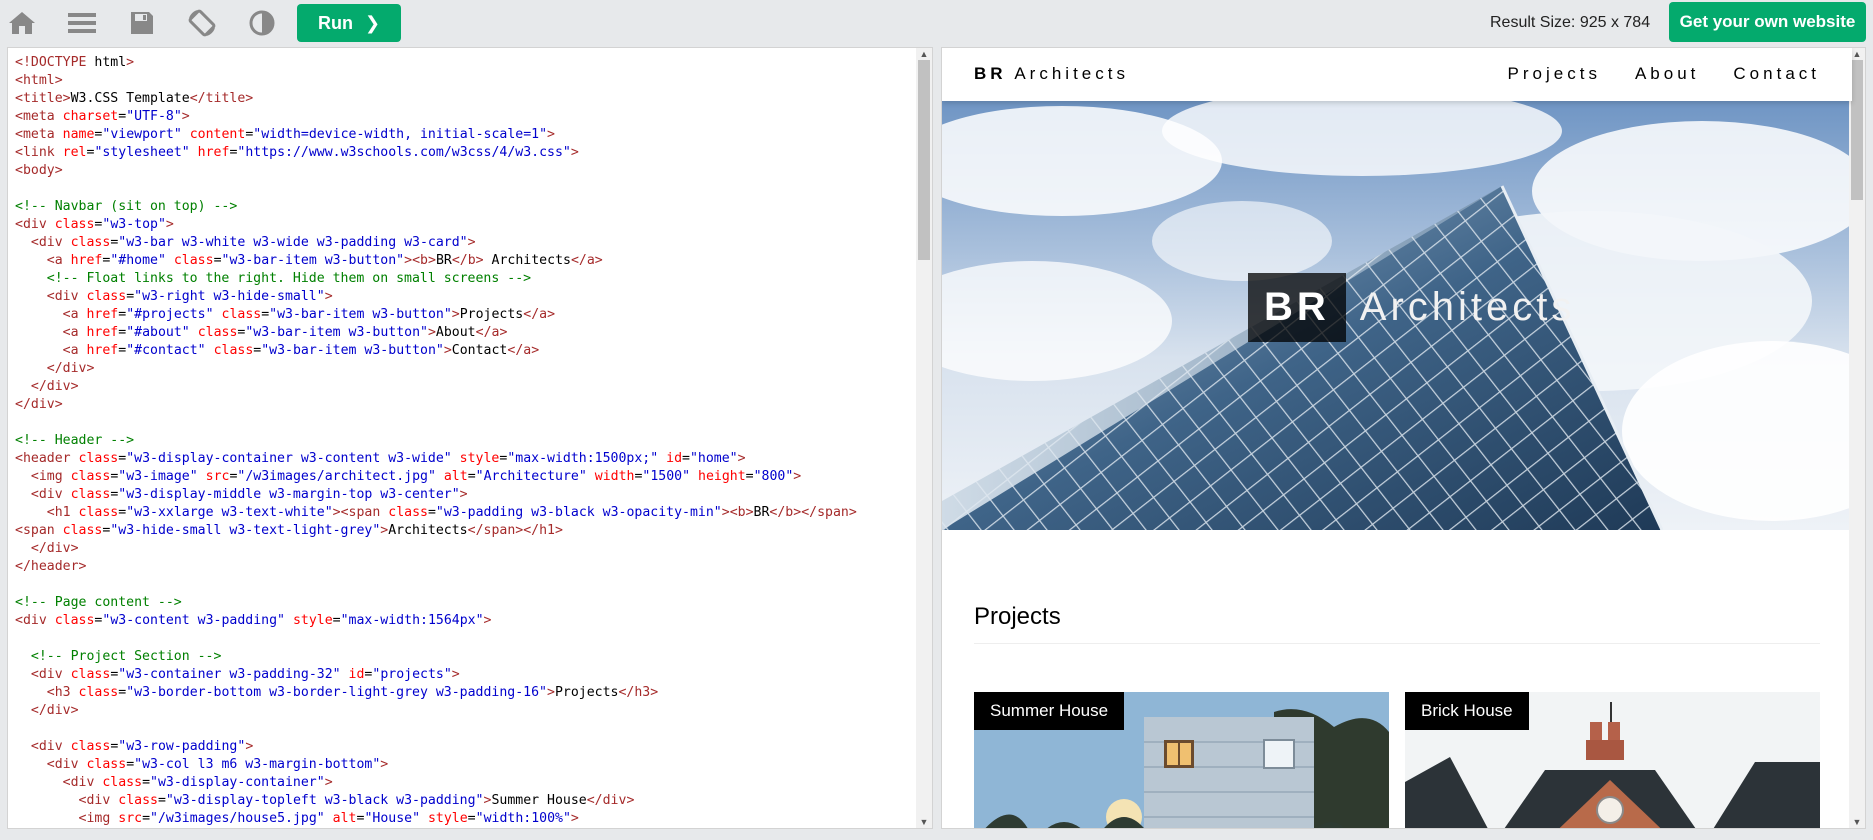  Describe the element at coordinates (924, 160) in the screenshot. I see `code-scrollbar-thumb` at that location.